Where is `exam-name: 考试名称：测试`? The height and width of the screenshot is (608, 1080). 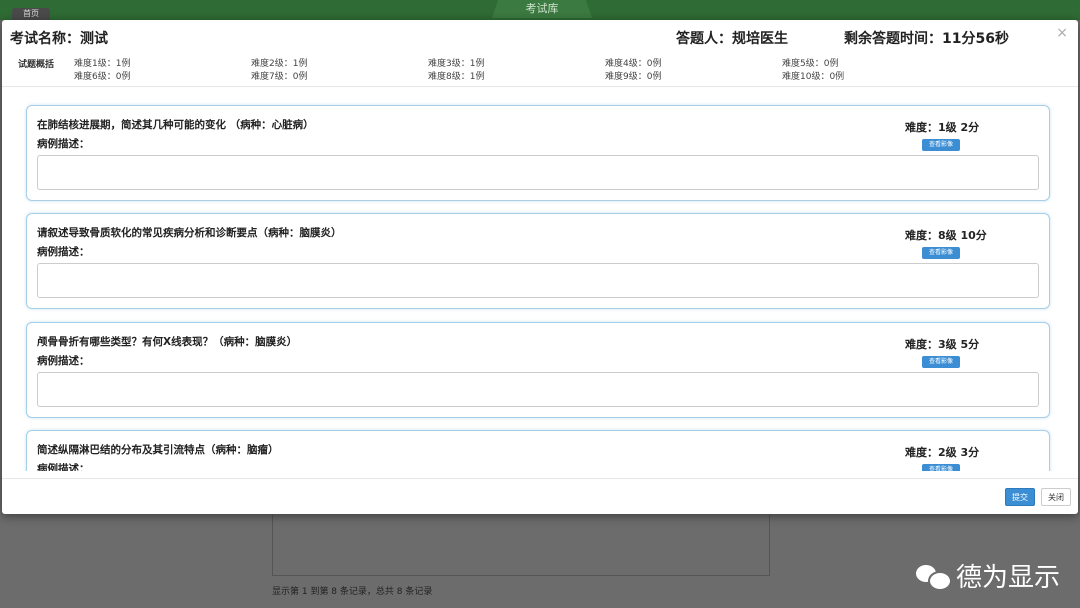 exam-name: 考试名称：测试 is located at coordinates (59, 39).